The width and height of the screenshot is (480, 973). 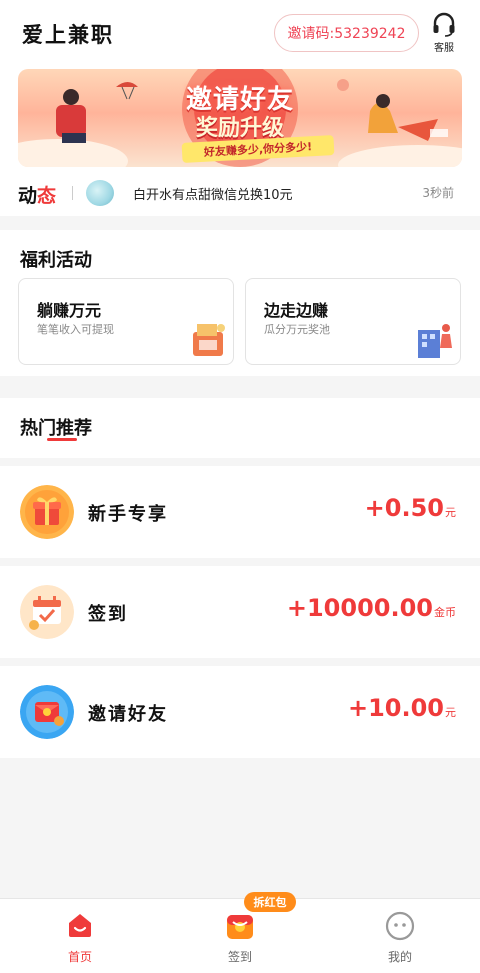 I want to click on list-item-newbie: 新手专享 +0.50元, so click(x=240, y=512).